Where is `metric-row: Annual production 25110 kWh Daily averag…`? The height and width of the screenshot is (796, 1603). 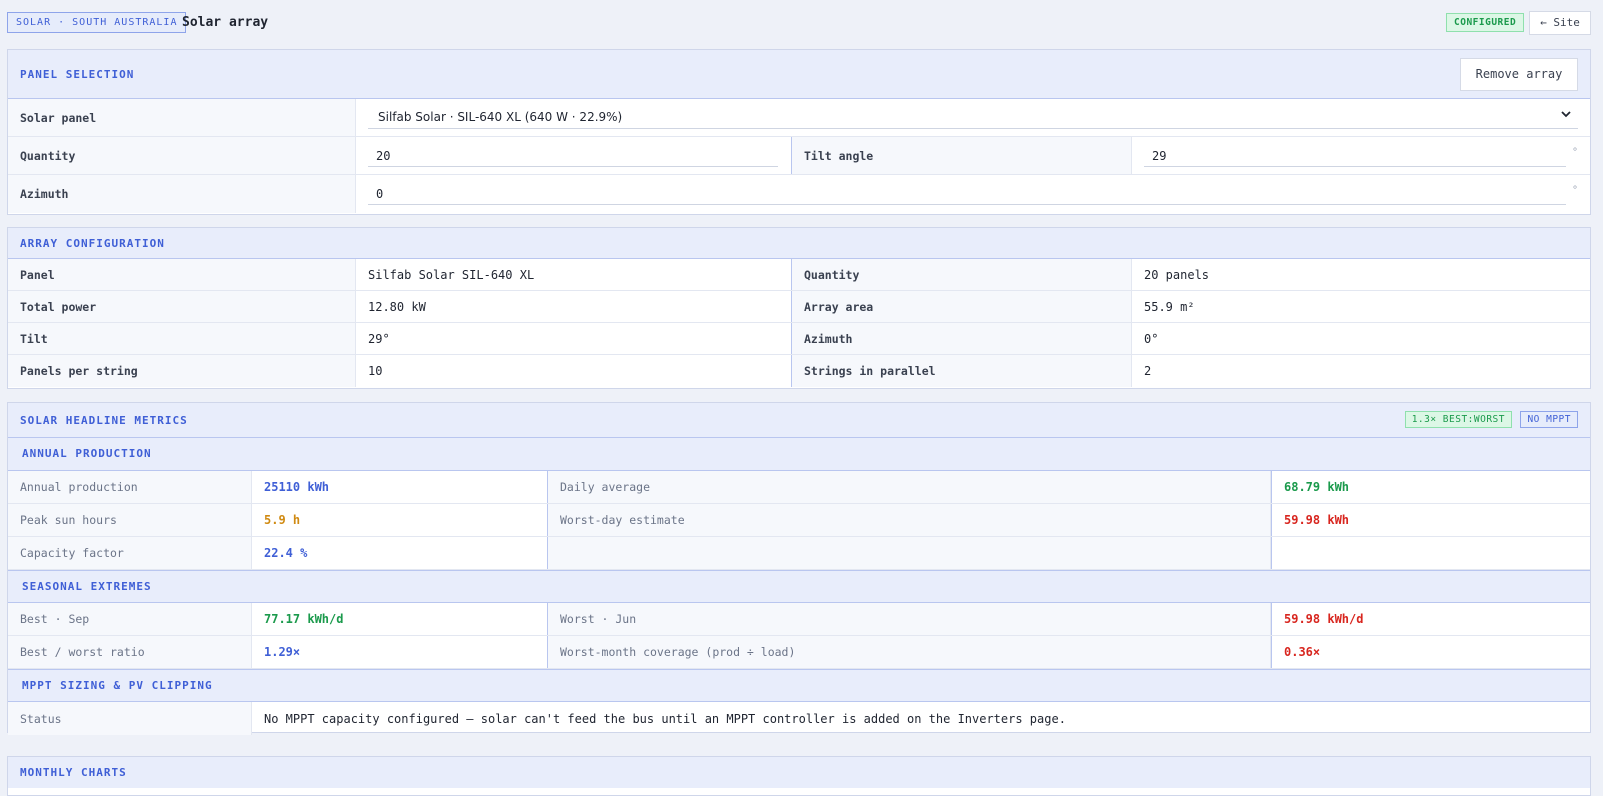
metric-row: Annual production 25110 kWh Daily averag… is located at coordinates (799, 487).